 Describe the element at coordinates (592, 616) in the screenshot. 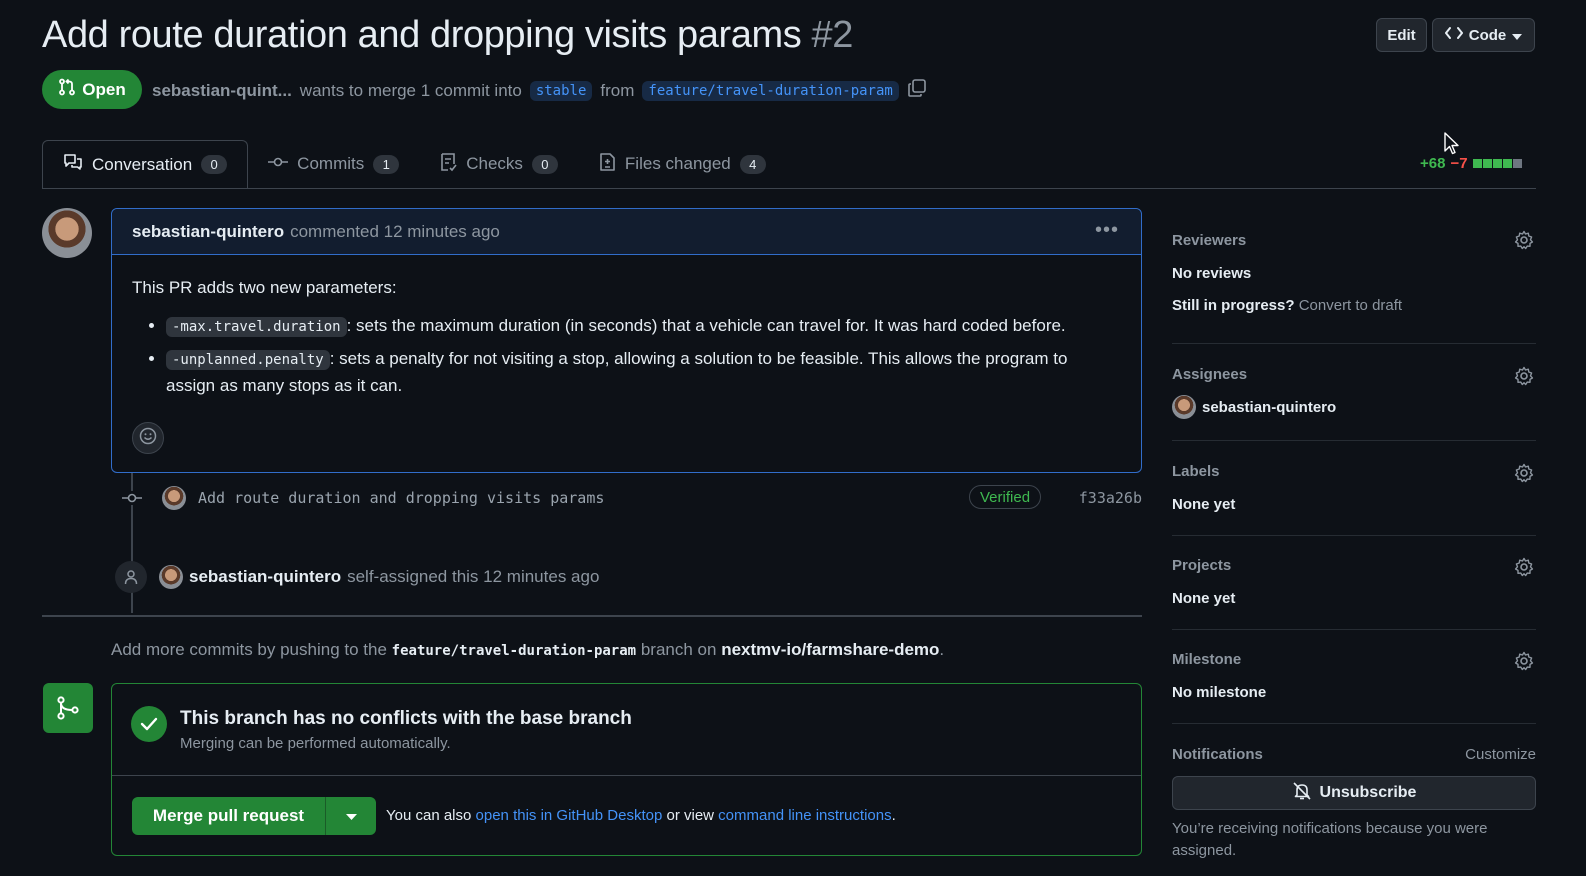

I see `timeline-divider` at that location.